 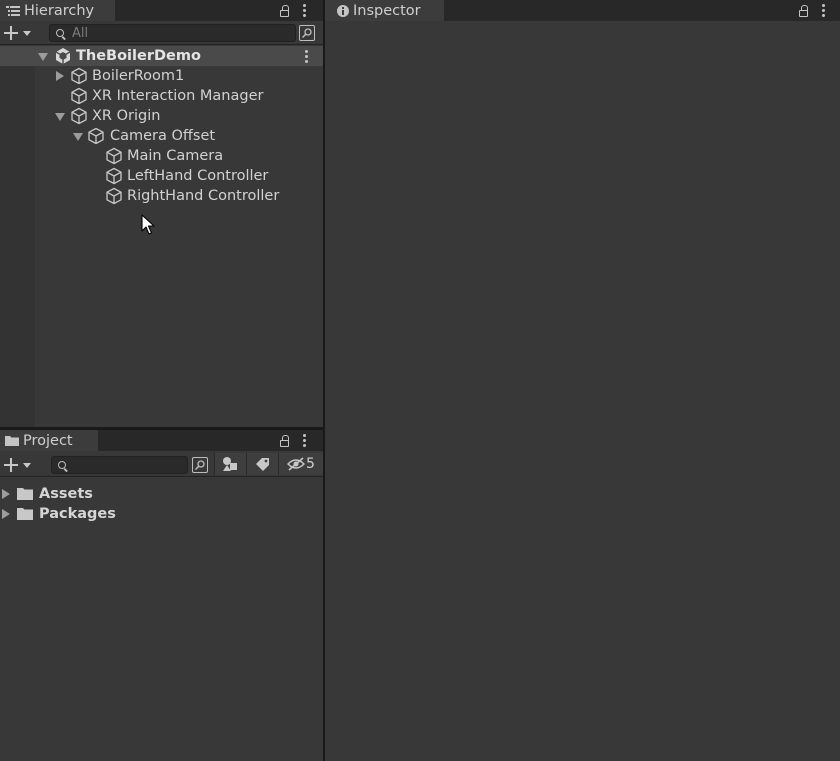 I want to click on list-icon, so click(x=13, y=11).